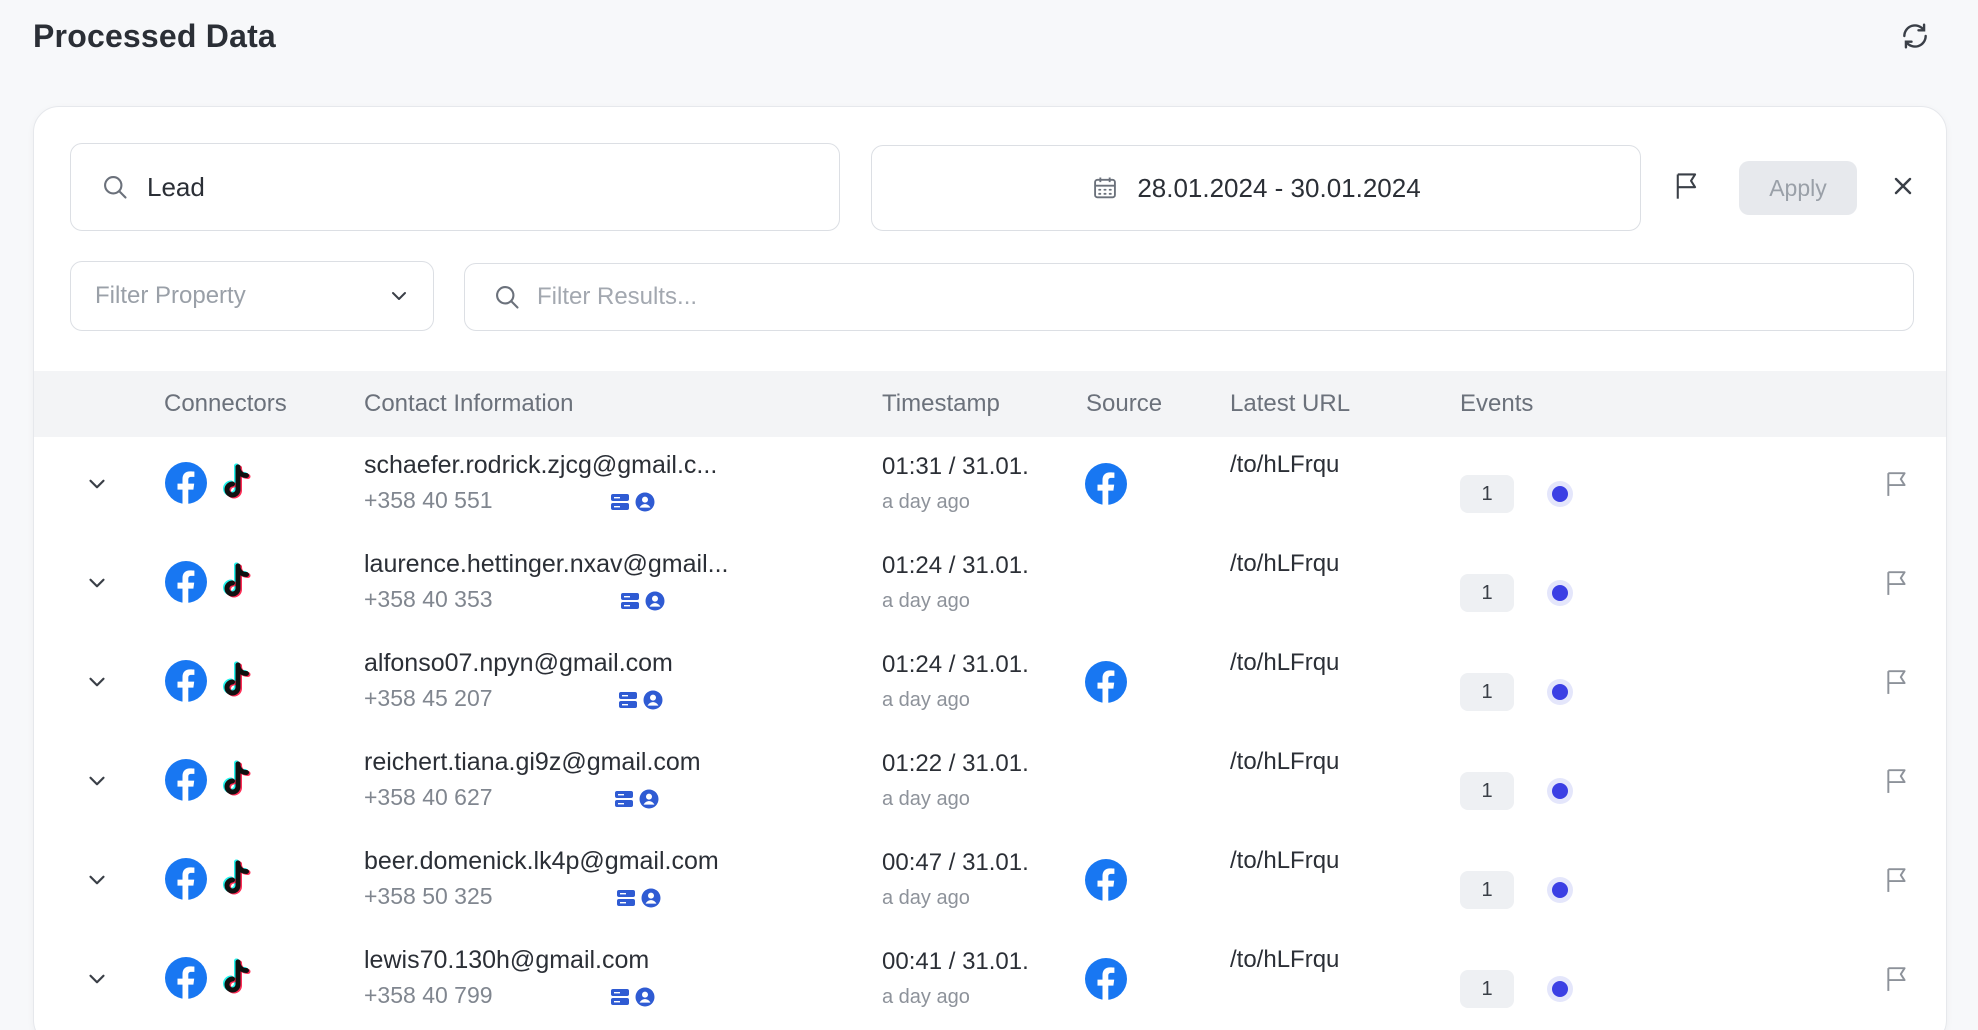  Describe the element at coordinates (532, 762) in the screenshot. I see `contact-email: reichert.tiana.gi9z@gmail.com` at that location.